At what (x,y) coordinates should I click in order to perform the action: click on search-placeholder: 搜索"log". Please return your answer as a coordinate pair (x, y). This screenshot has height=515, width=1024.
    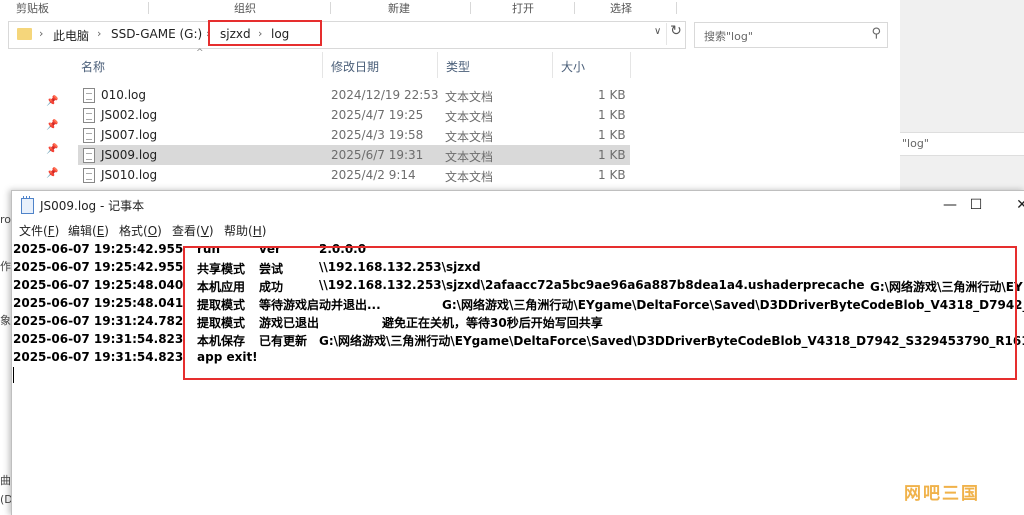
    Looking at the image, I should click on (728, 36).